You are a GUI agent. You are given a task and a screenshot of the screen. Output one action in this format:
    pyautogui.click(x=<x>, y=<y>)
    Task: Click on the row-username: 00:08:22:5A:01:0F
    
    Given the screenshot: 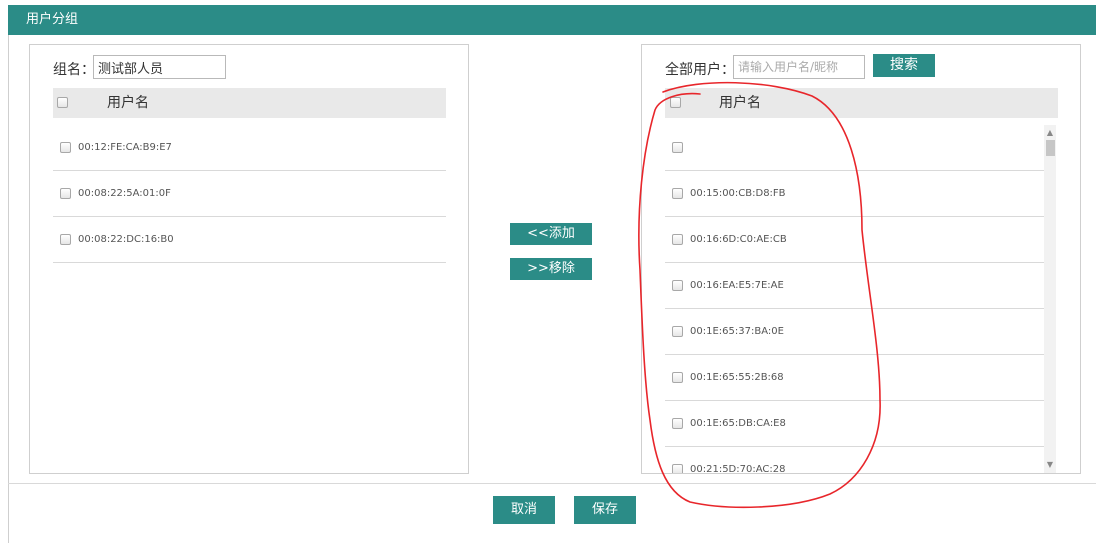 What is the action you would take?
    pyautogui.click(x=124, y=193)
    